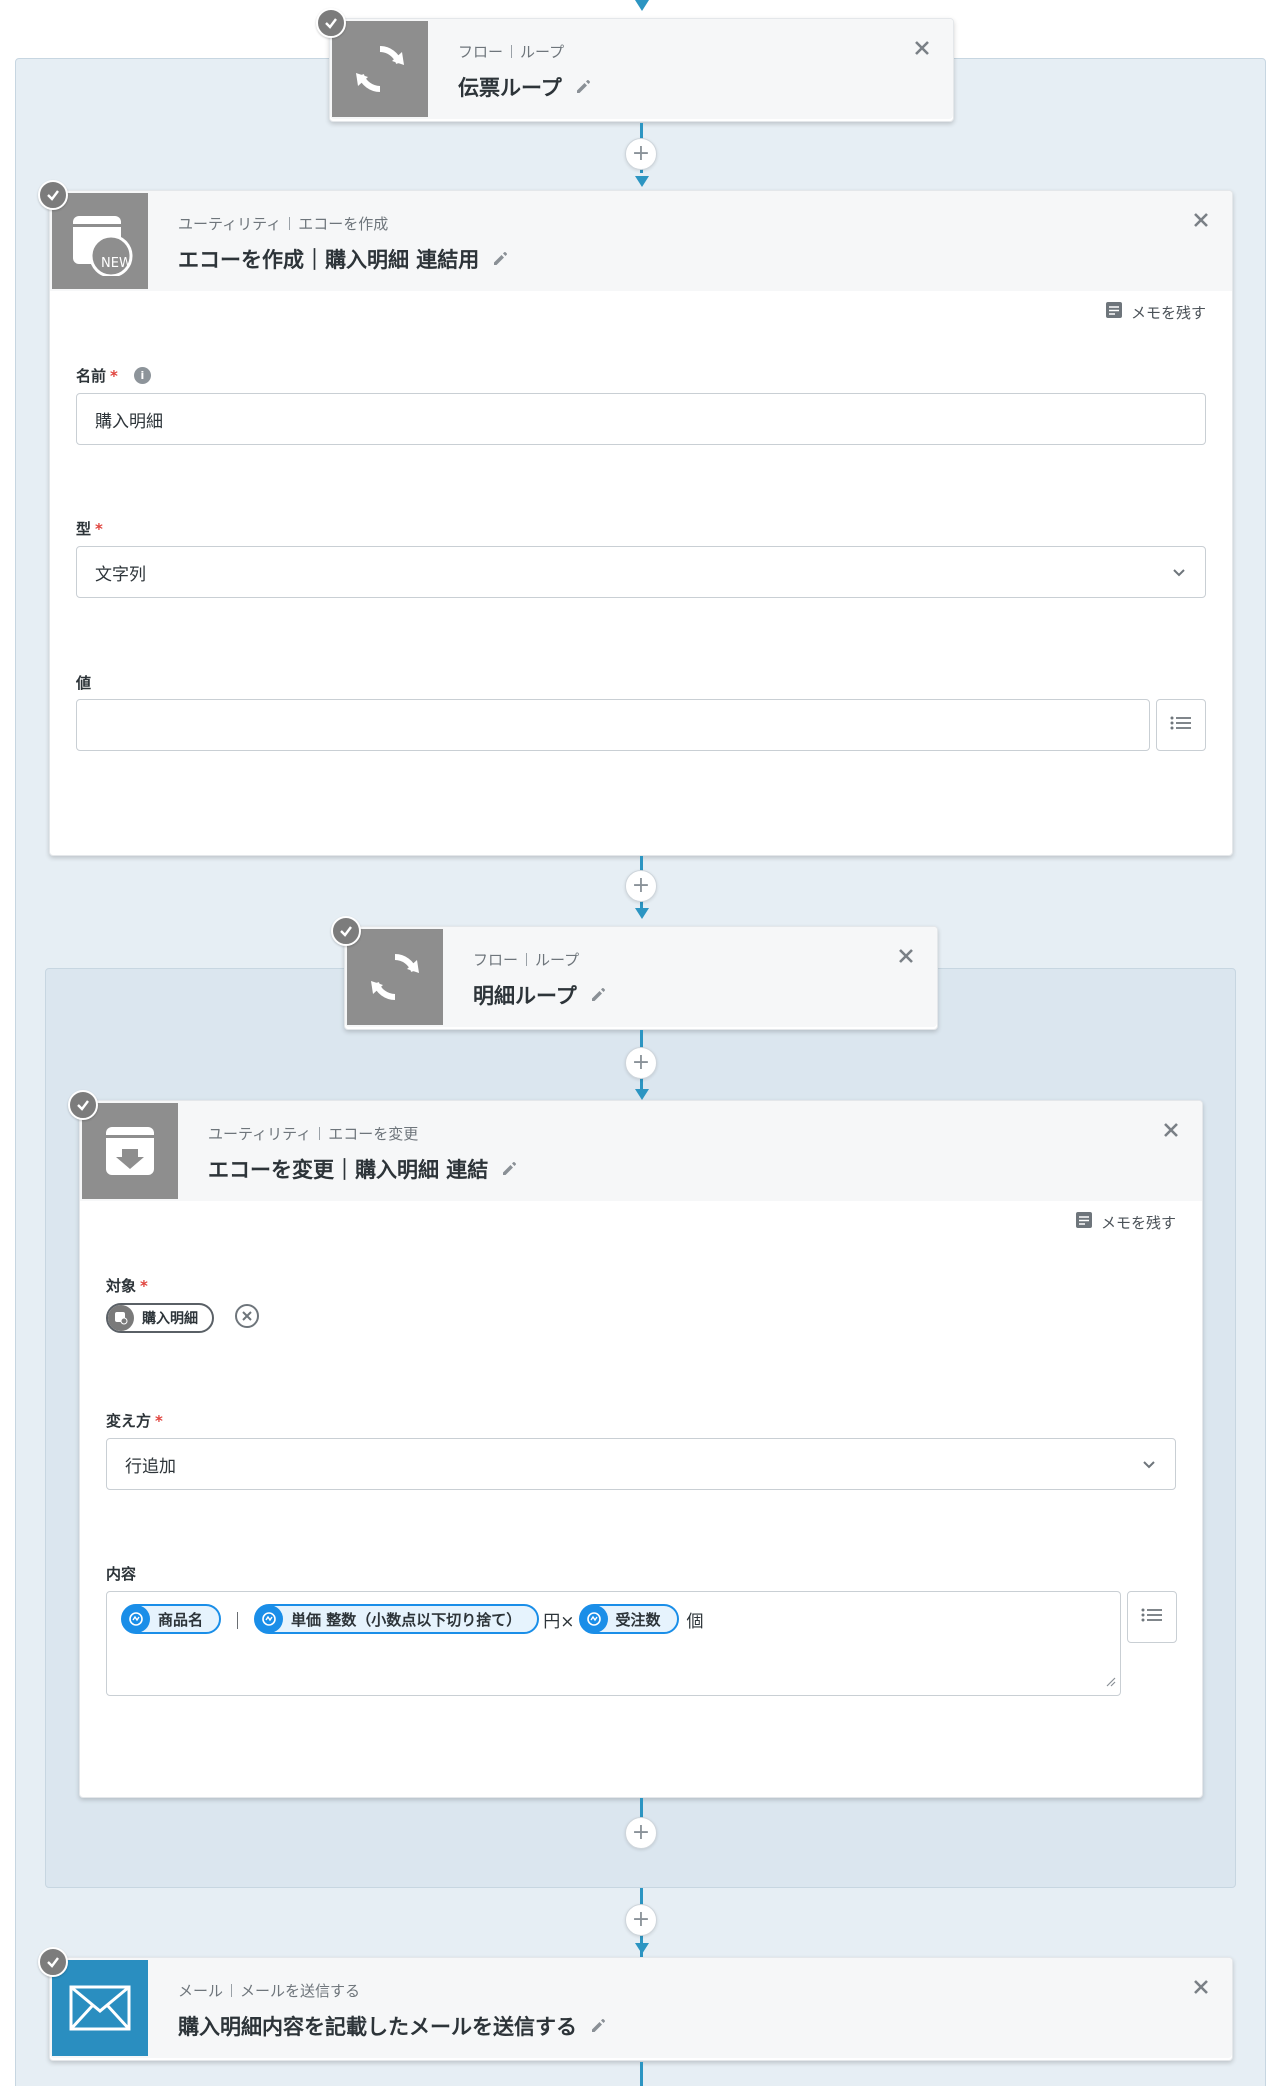  I want to click on target-echo-chip: 購入明細, so click(160, 1318).